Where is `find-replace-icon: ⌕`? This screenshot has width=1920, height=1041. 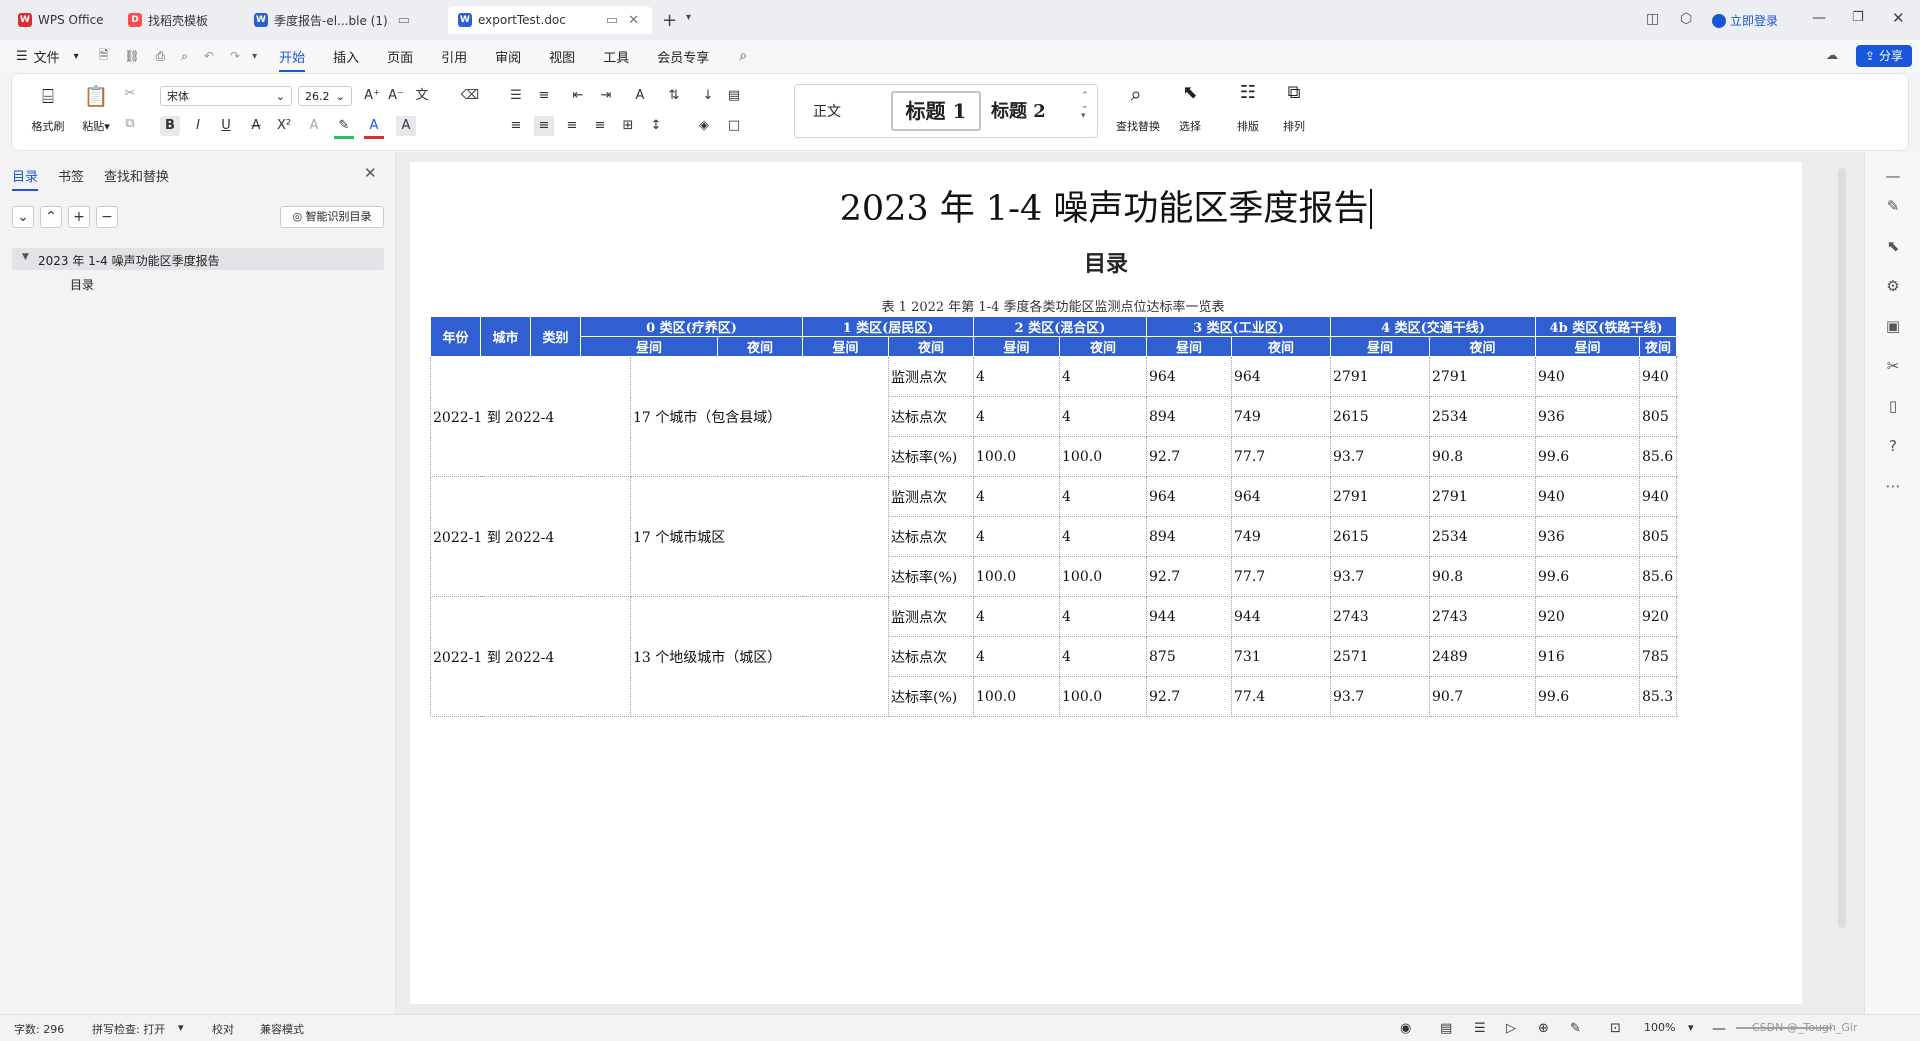
find-replace-icon: ⌕ is located at coordinates (1136, 94).